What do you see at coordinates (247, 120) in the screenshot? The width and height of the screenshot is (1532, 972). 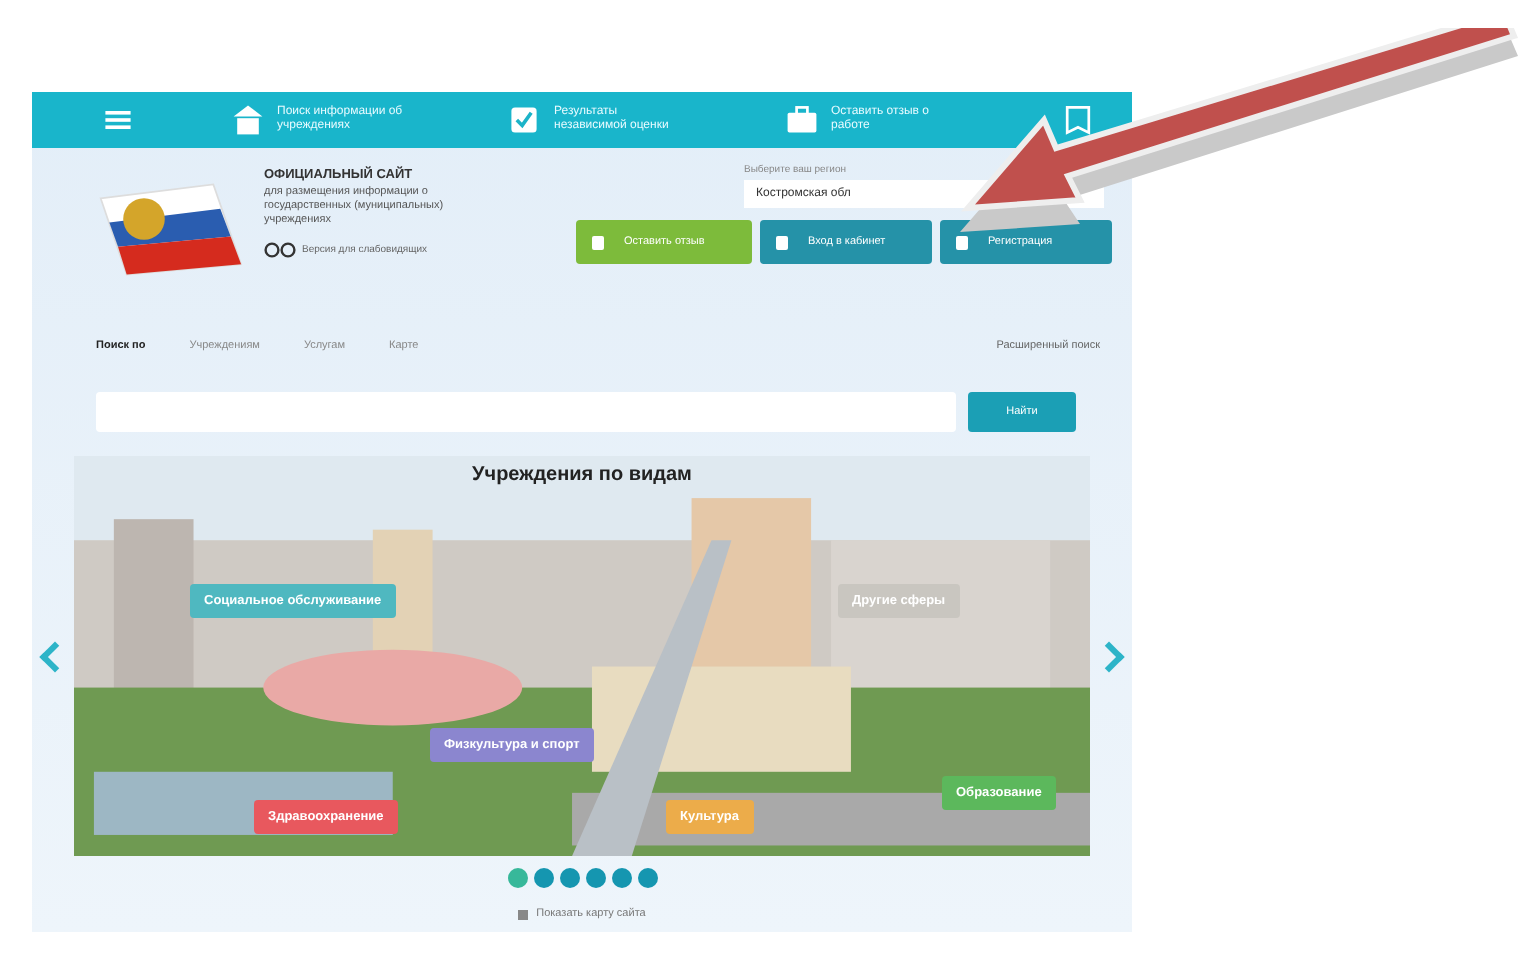 I see `building-icon` at bounding box center [247, 120].